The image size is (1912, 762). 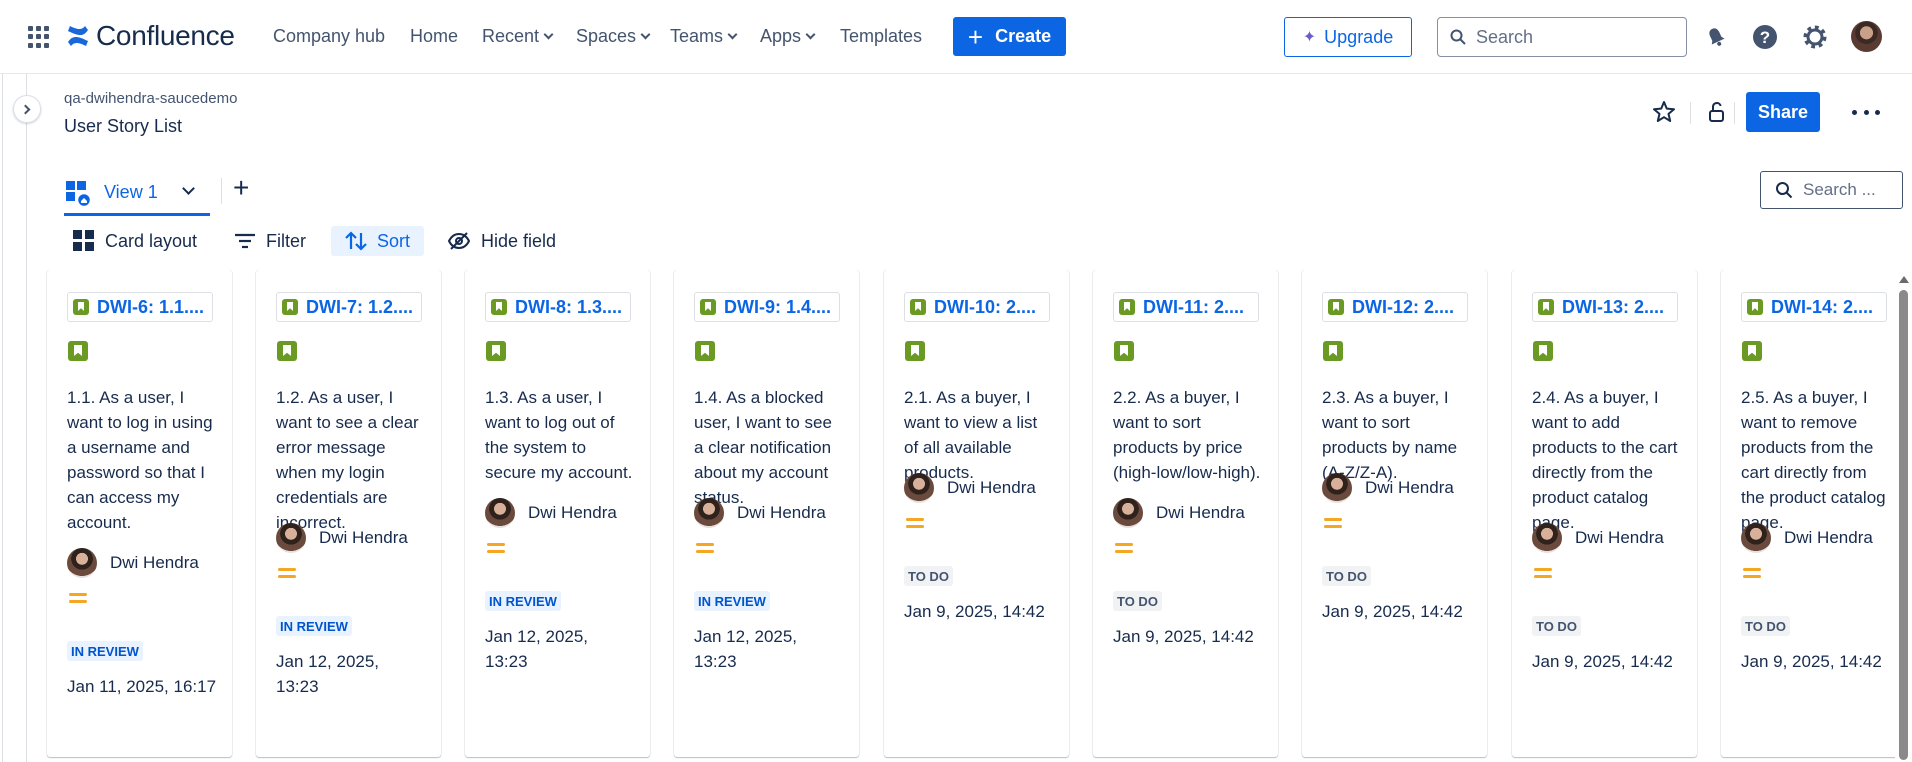 I want to click on confluence-logo: Confluence, so click(x=150, y=36).